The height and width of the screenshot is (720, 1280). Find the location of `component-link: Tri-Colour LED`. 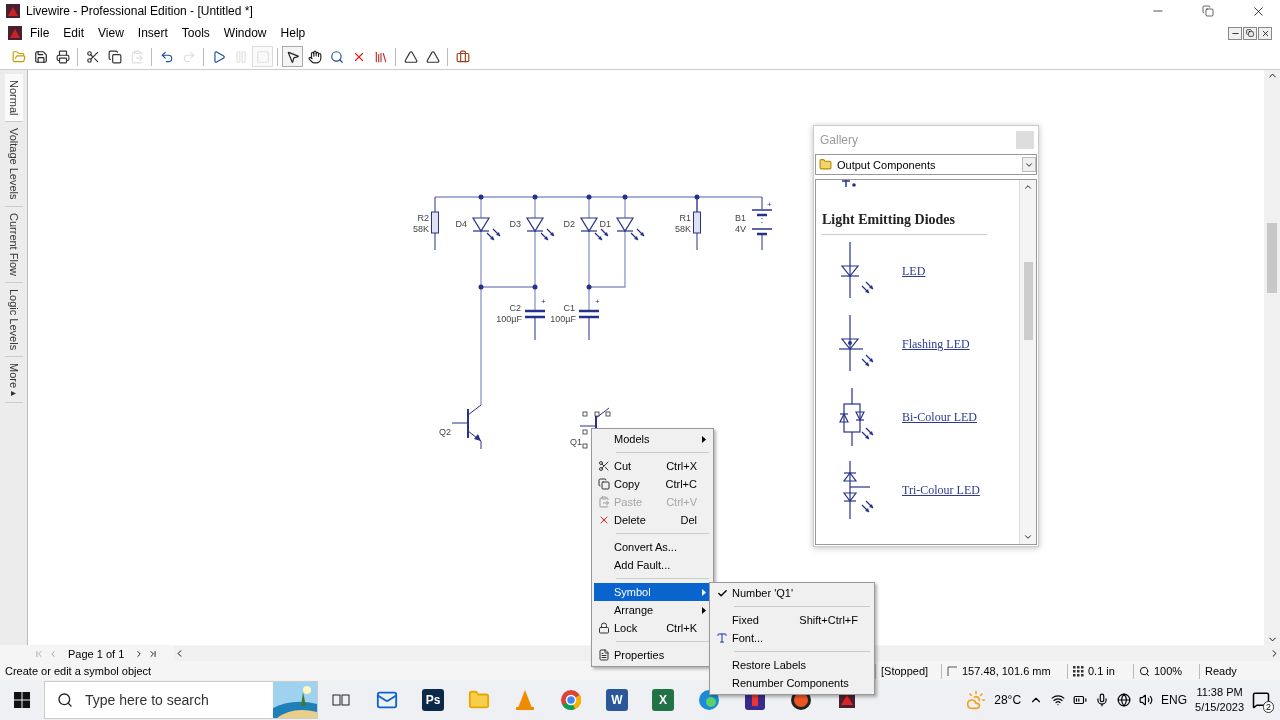

component-link: Tri-Colour LED is located at coordinates (941, 490).